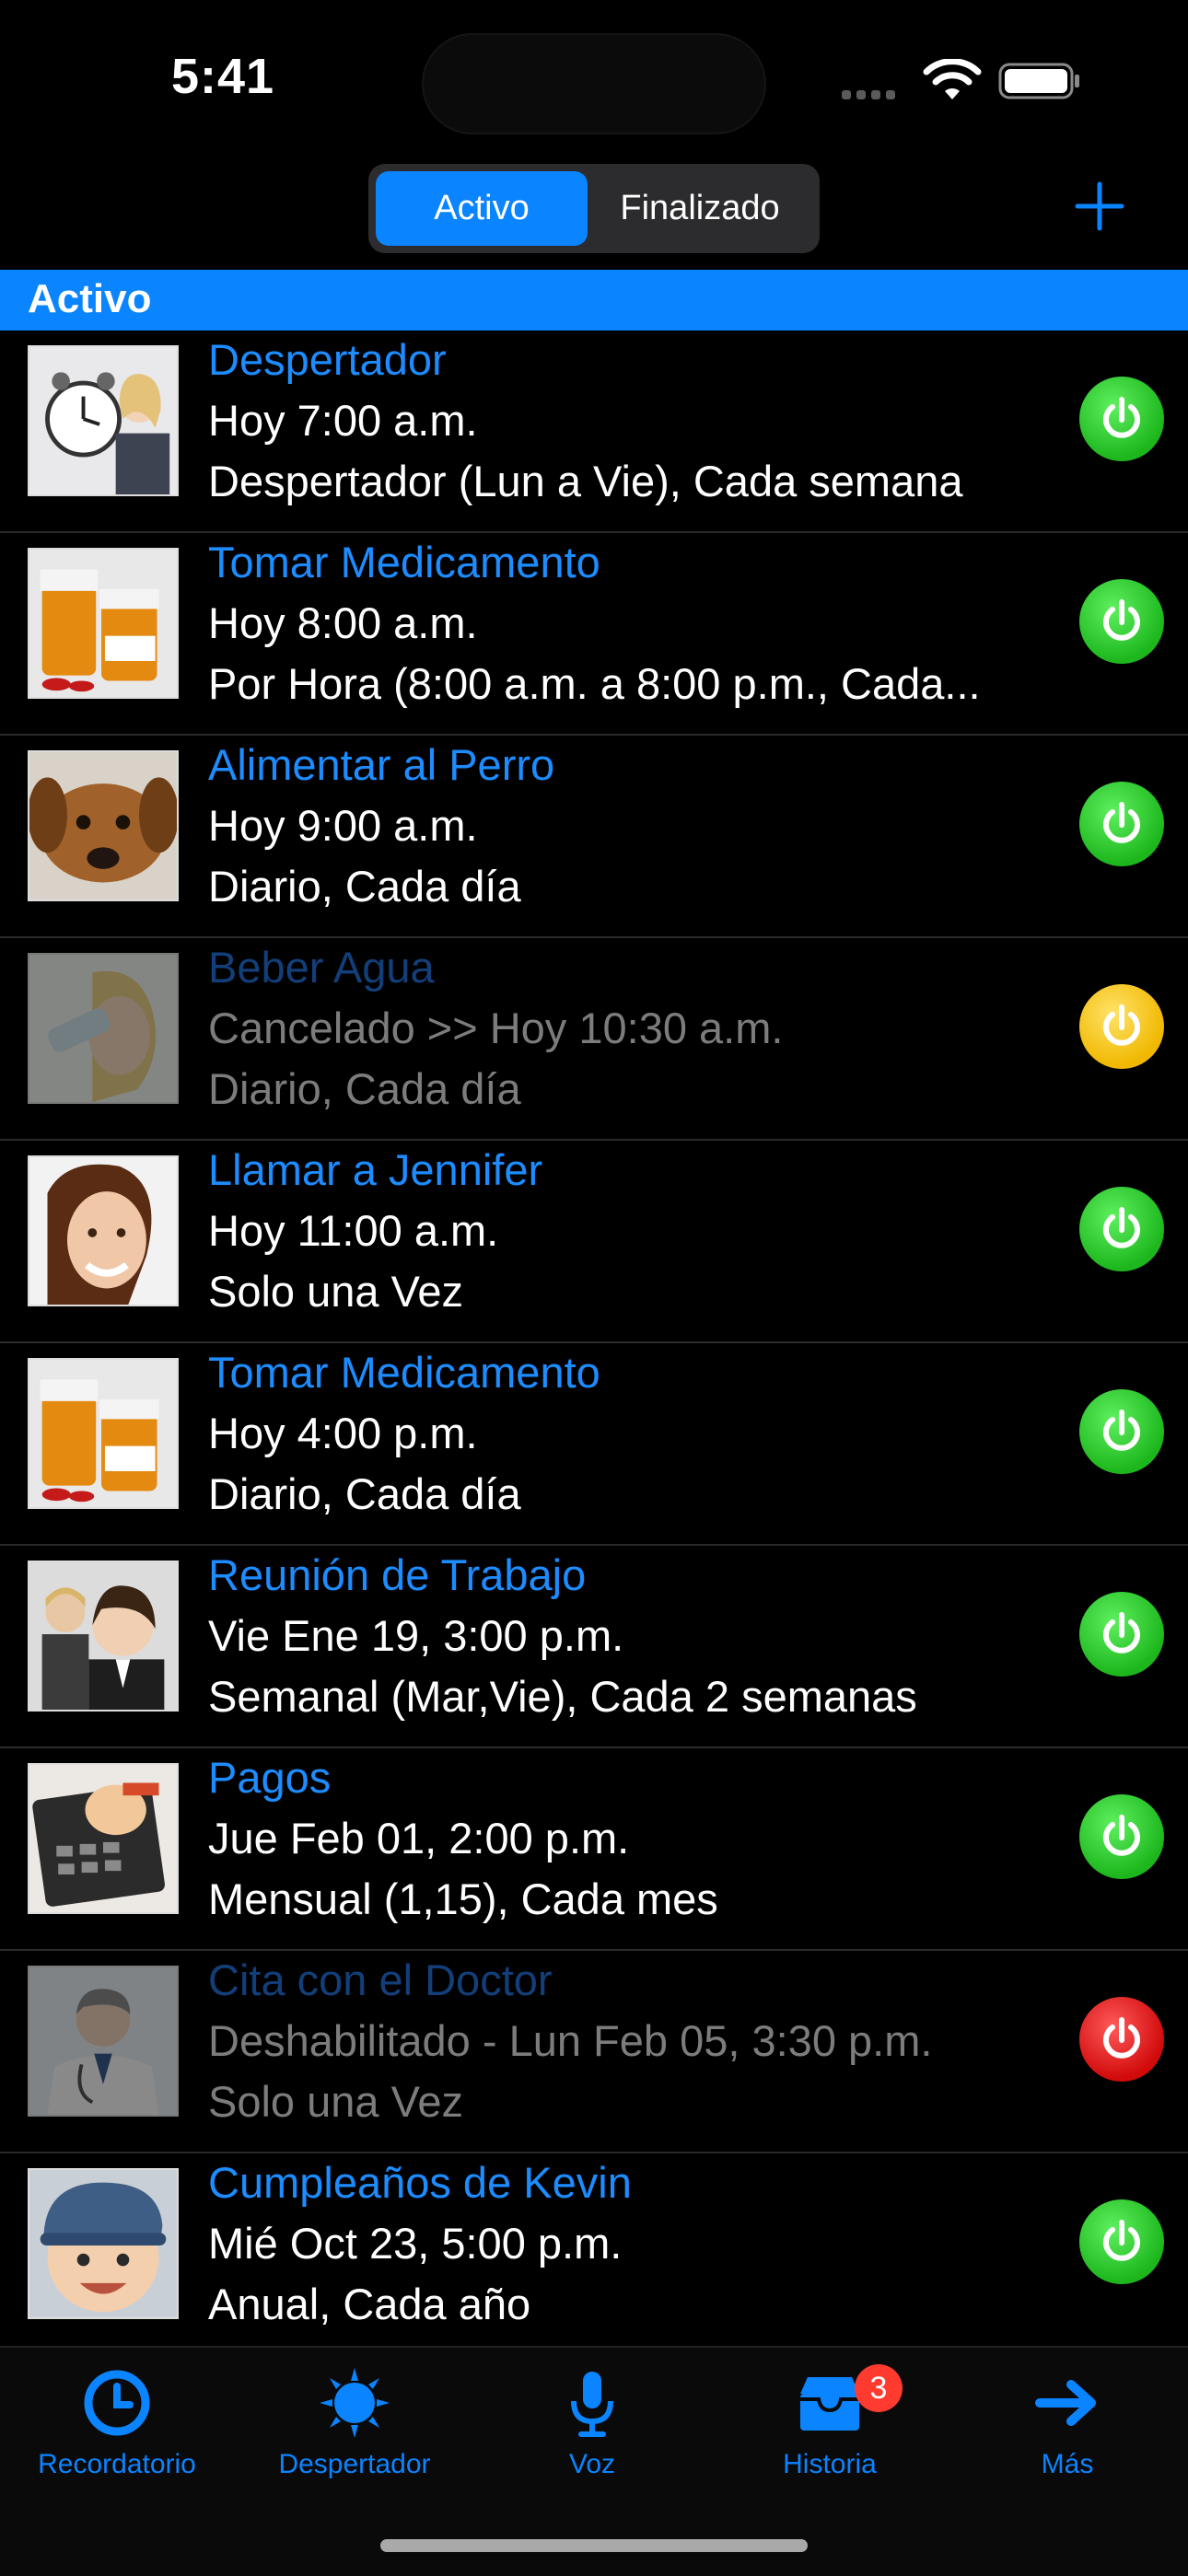  What do you see at coordinates (117, 2464) in the screenshot?
I see `tab-label: Recordatorio` at bounding box center [117, 2464].